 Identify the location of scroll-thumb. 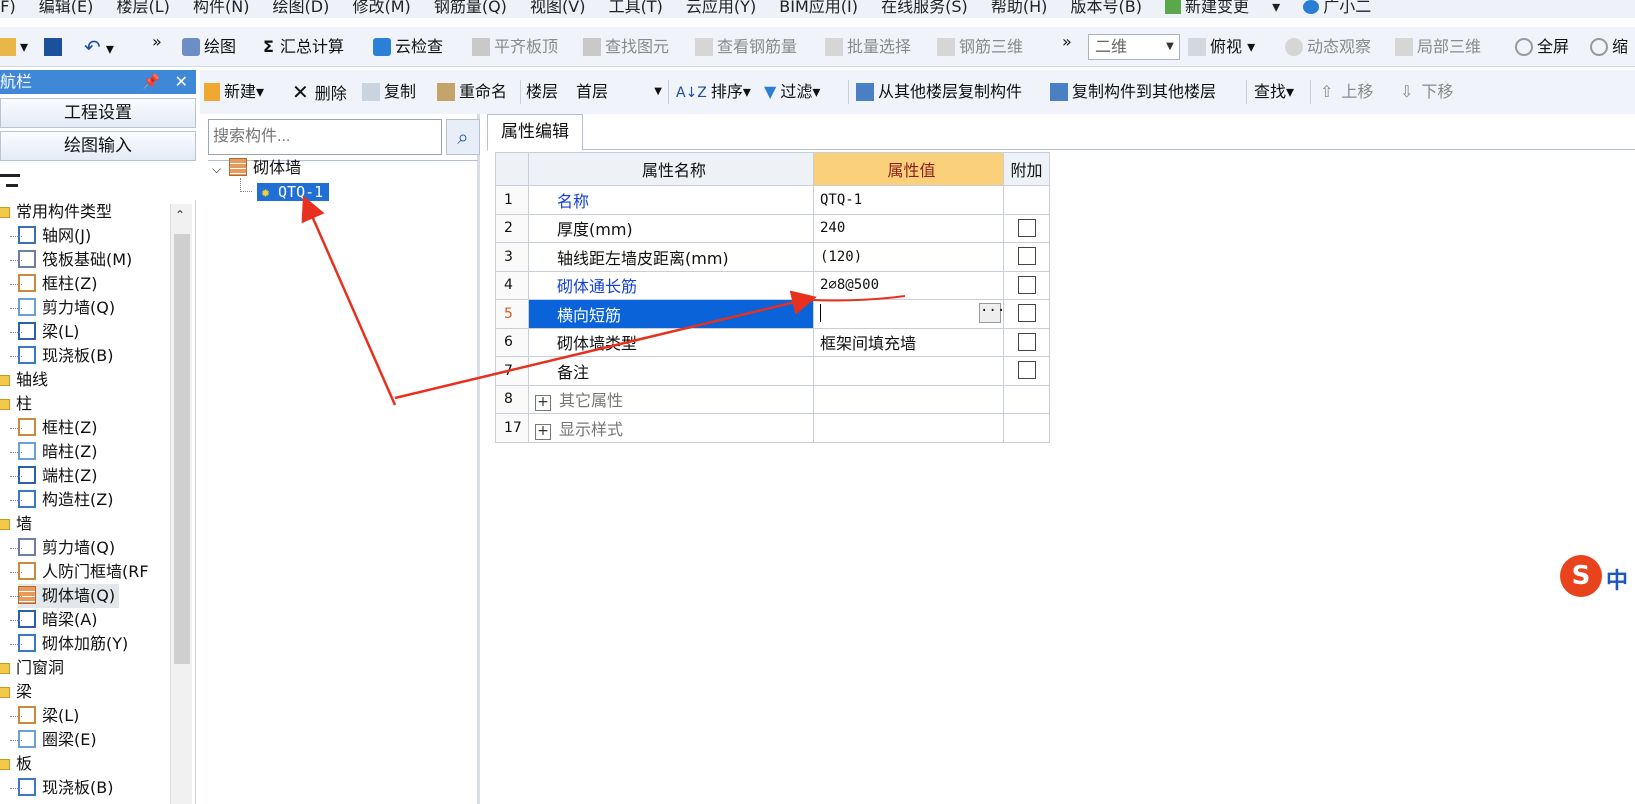
(182, 449).